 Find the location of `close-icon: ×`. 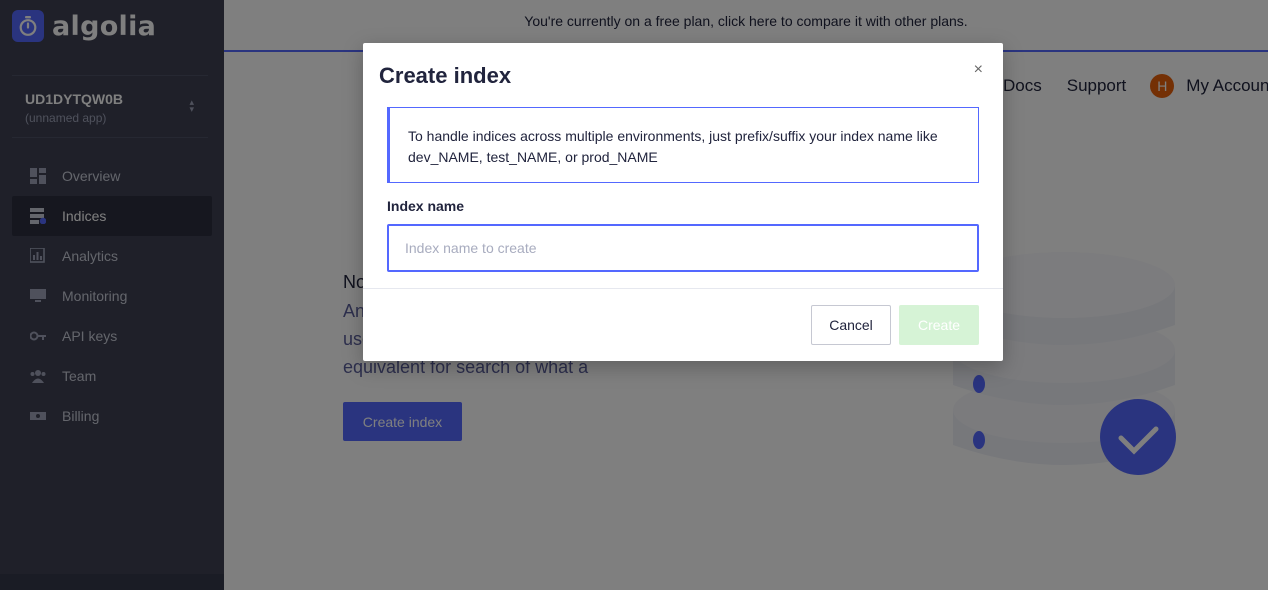

close-icon: × is located at coordinates (978, 70).